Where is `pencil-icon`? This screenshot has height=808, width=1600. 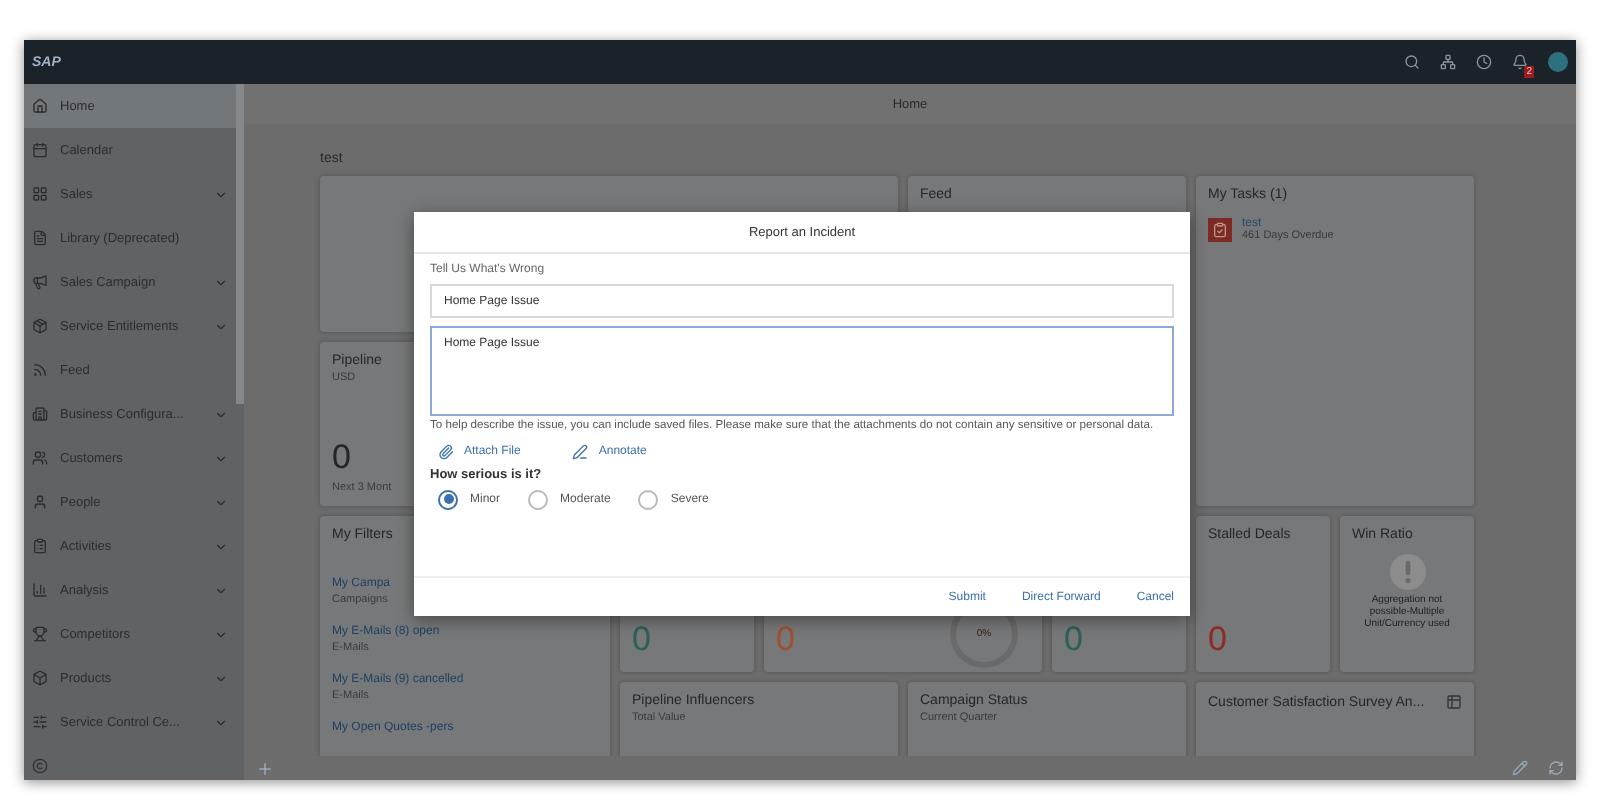
pencil-icon is located at coordinates (1520, 768).